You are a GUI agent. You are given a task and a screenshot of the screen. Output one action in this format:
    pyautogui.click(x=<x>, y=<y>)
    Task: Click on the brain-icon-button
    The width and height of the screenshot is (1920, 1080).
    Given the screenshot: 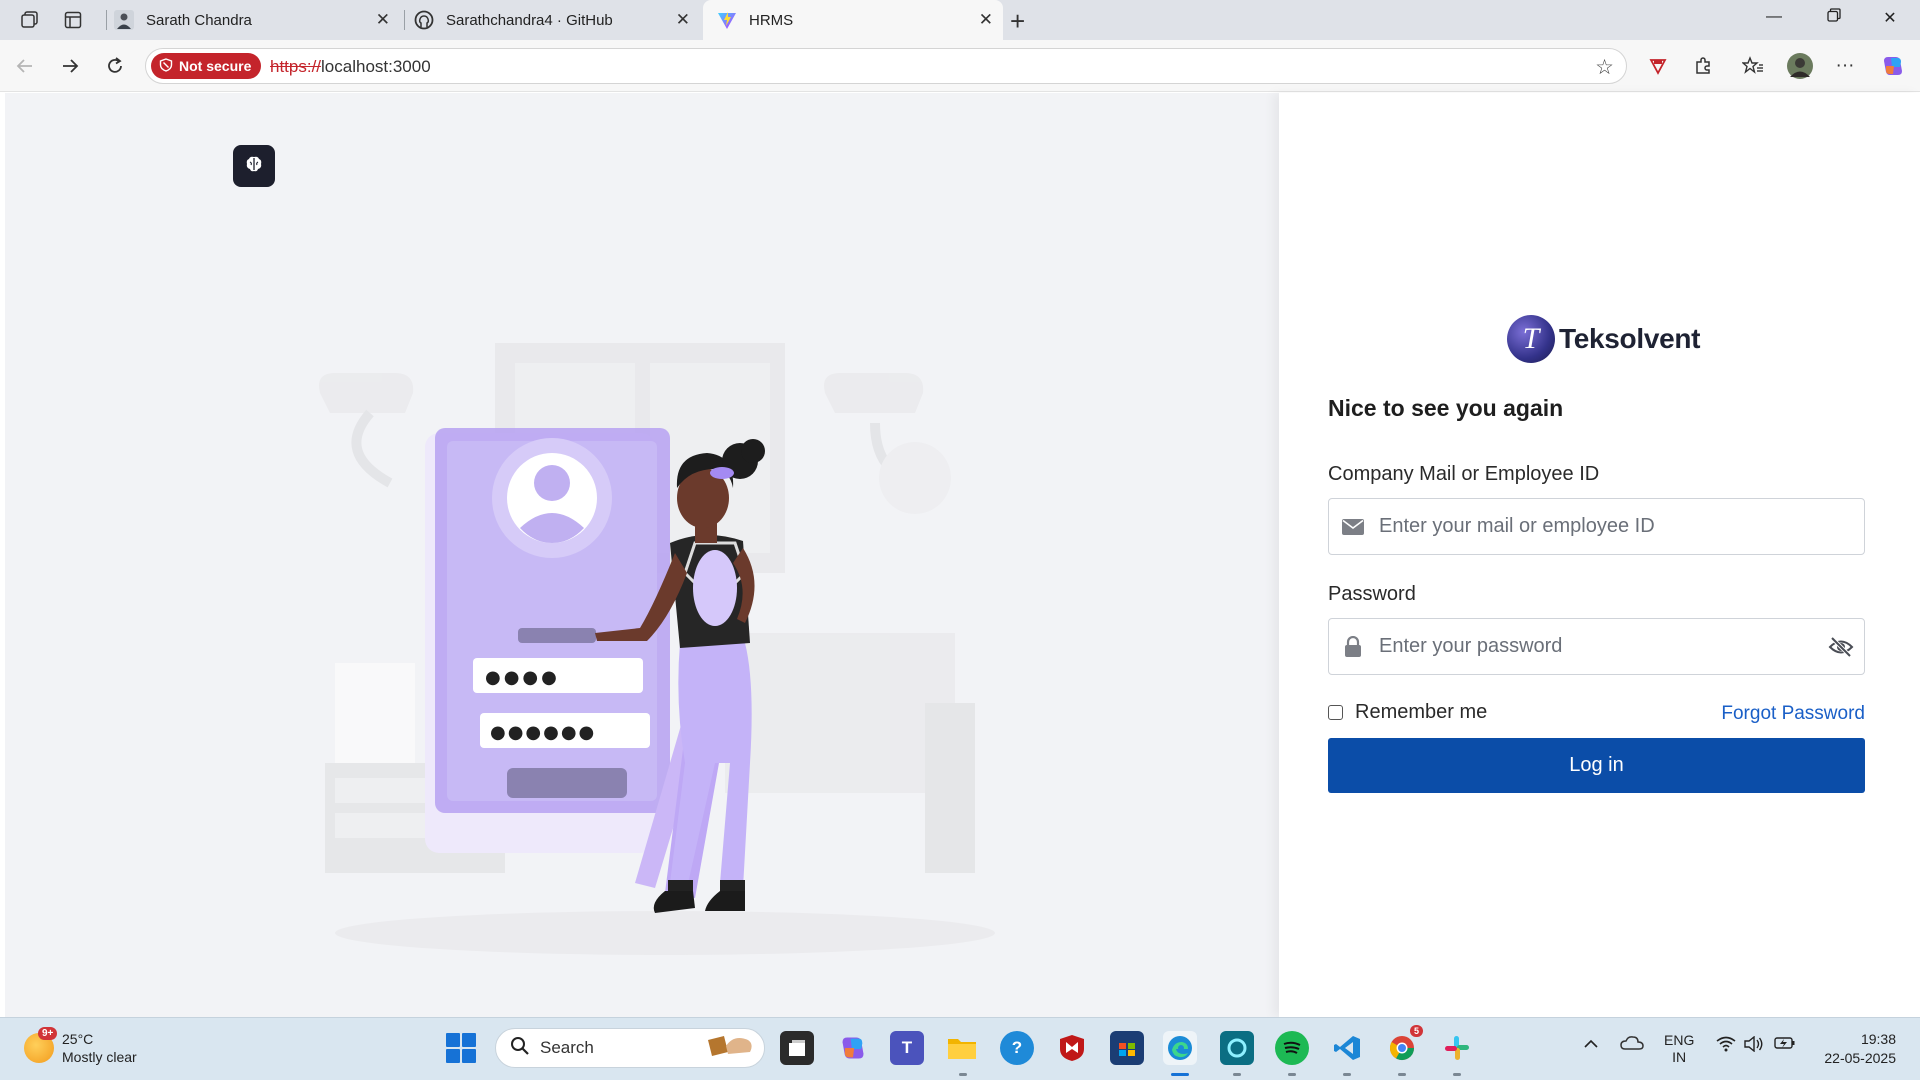 What is the action you would take?
    pyautogui.click(x=254, y=166)
    